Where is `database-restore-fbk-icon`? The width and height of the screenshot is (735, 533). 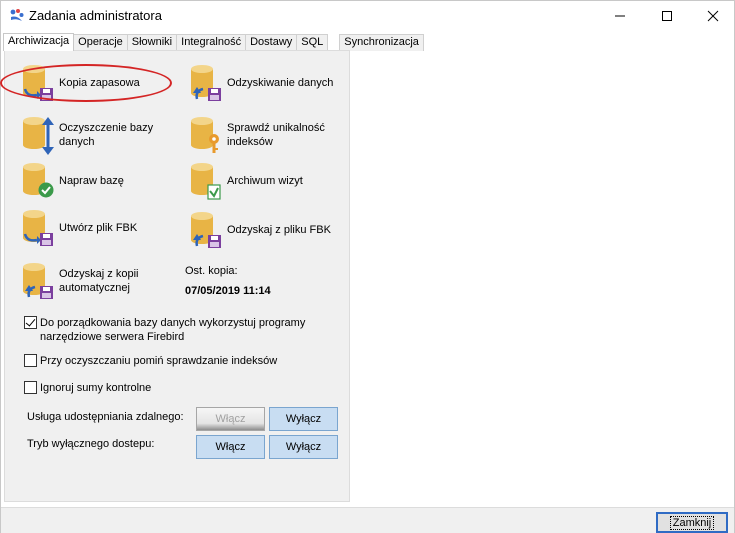 database-restore-fbk-icon is located at coordinates (206, 230).